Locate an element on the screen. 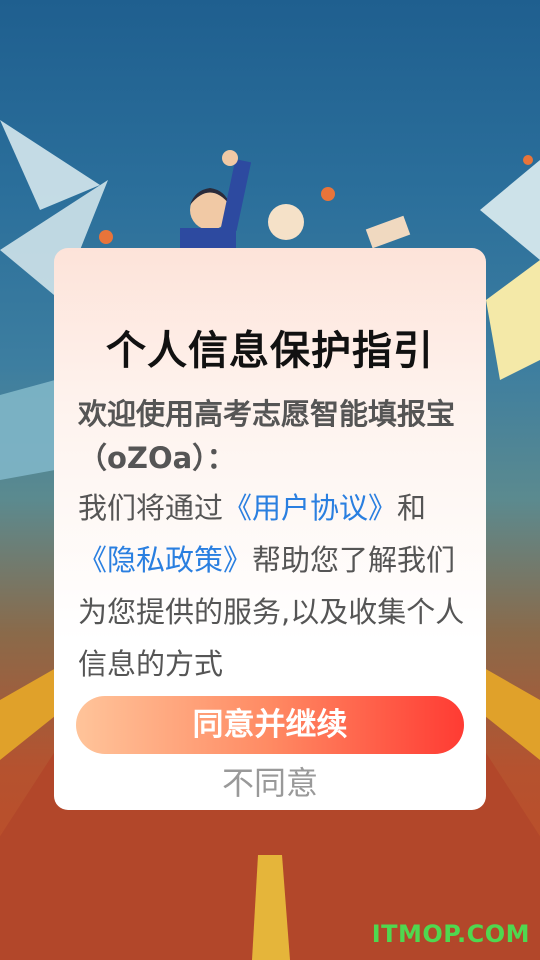  user-agreement-link: 《用户协议》 is located at coordinates (310, 508).